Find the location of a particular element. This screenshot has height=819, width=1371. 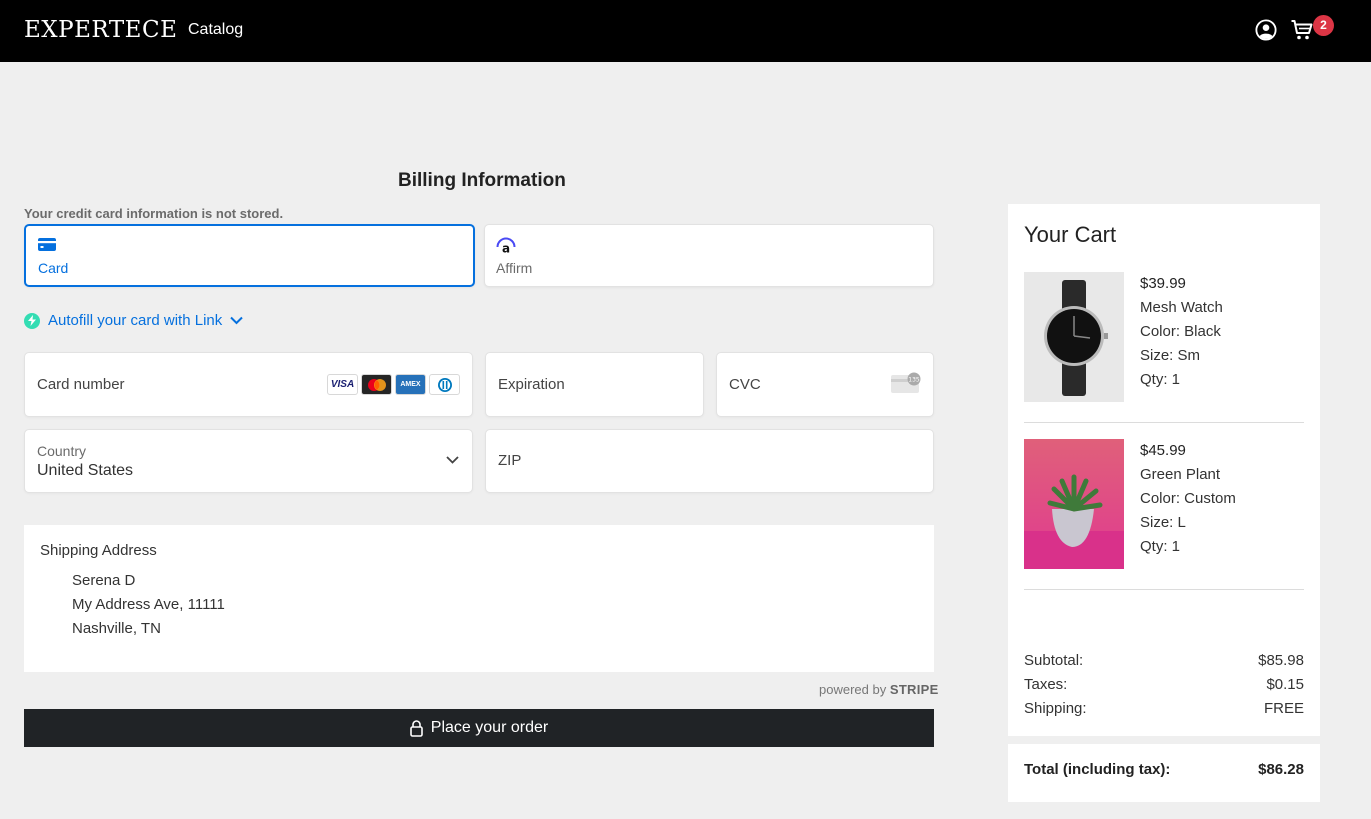

payment-tab-card: Card is located at coordinates (249, 255).